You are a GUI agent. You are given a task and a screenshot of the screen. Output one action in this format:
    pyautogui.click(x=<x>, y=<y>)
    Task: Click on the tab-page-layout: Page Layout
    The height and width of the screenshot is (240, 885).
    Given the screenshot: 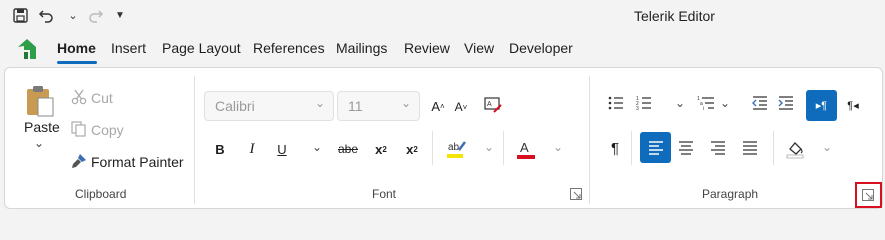 What is the action you would take?
    pyautogui.click(x=201, y=48)
    